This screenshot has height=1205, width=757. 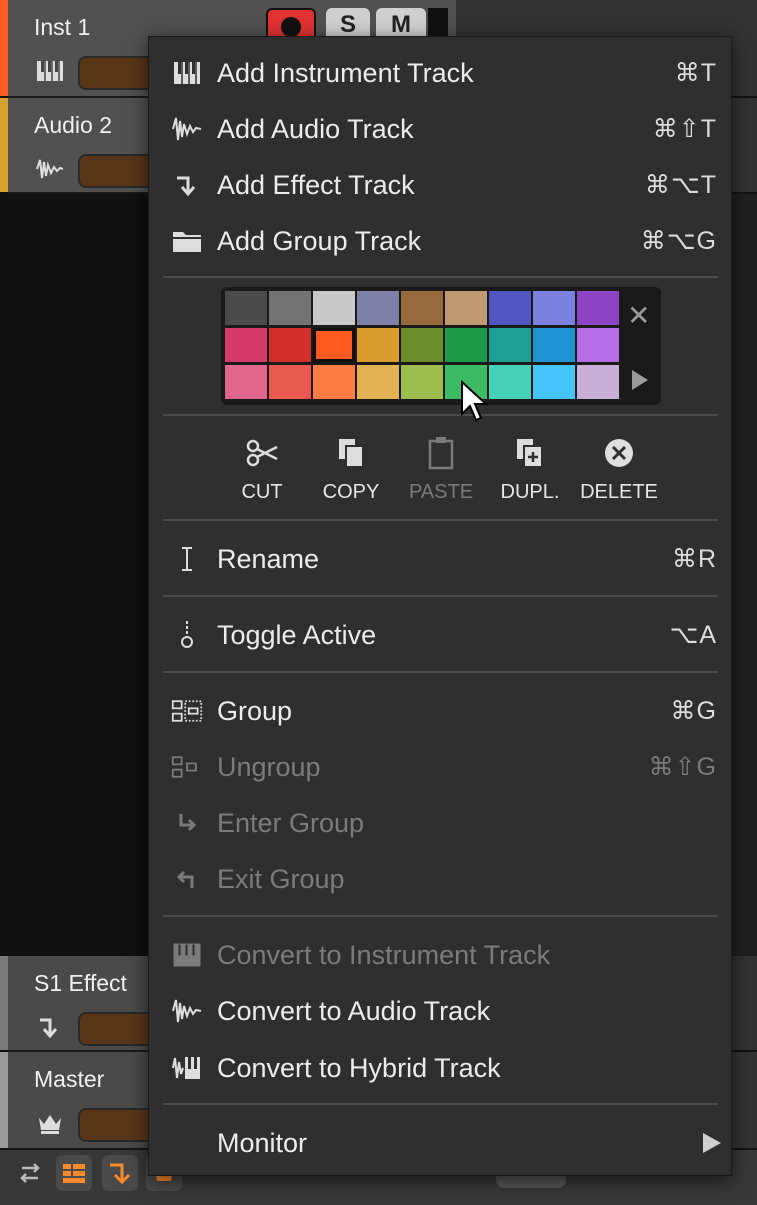 I want to click on menu-item-shortcut: ⌘T, so click(x=695, y=73).